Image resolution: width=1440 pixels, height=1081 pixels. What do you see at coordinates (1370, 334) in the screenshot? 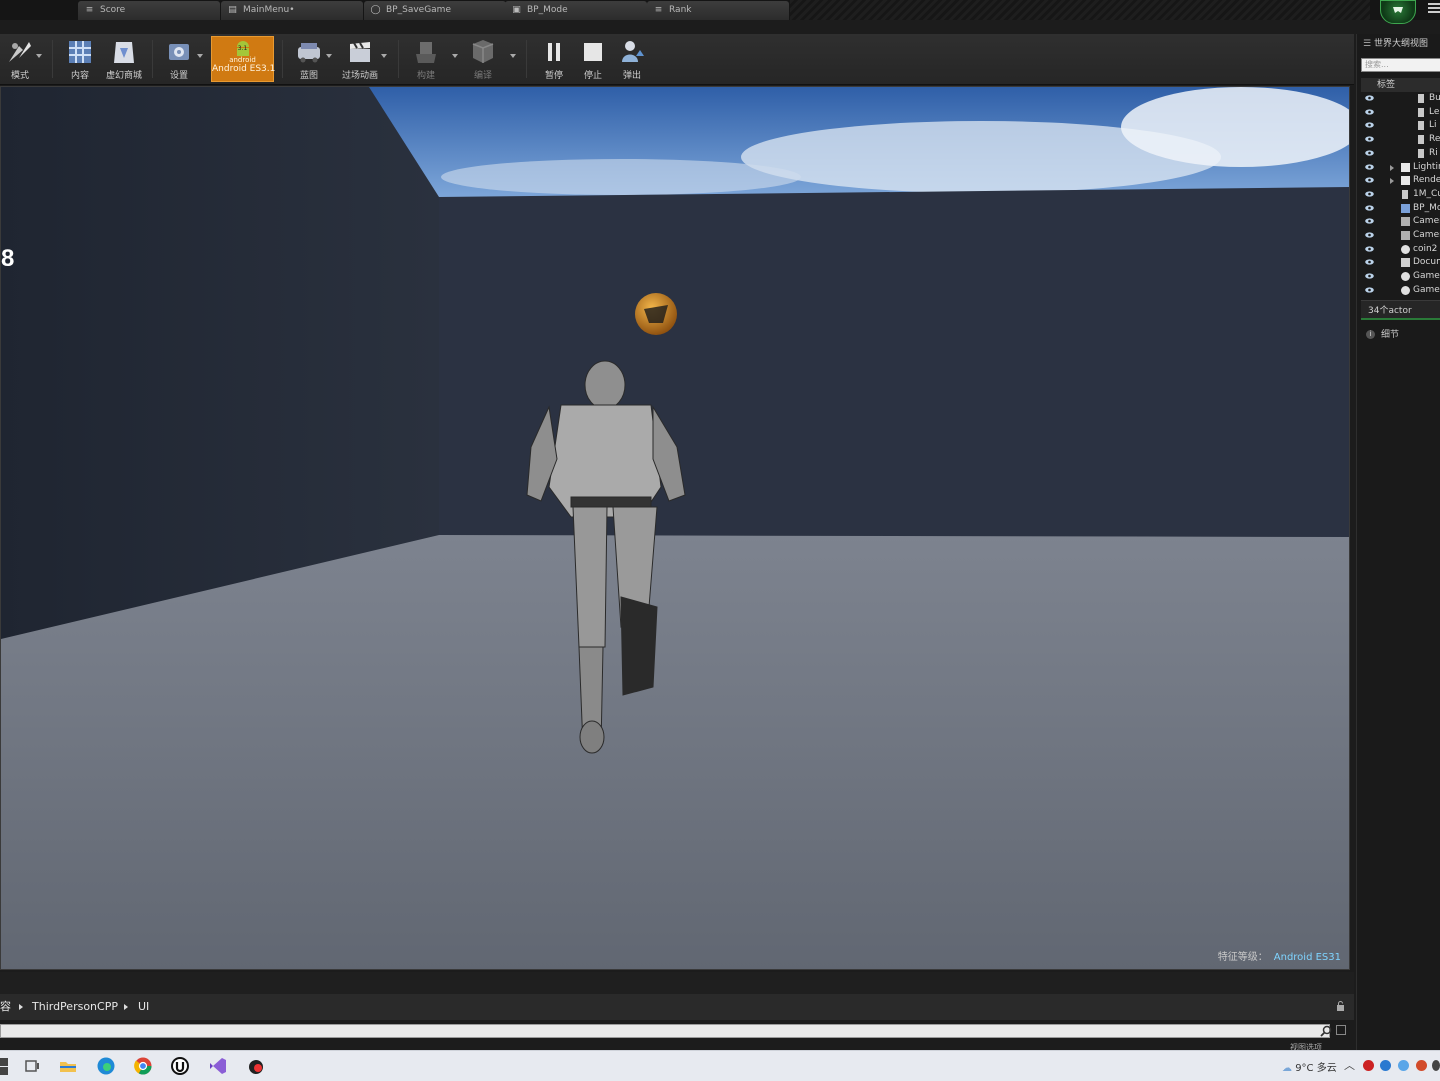
I see `info-icon: i` at bounding box center [1370, 334].